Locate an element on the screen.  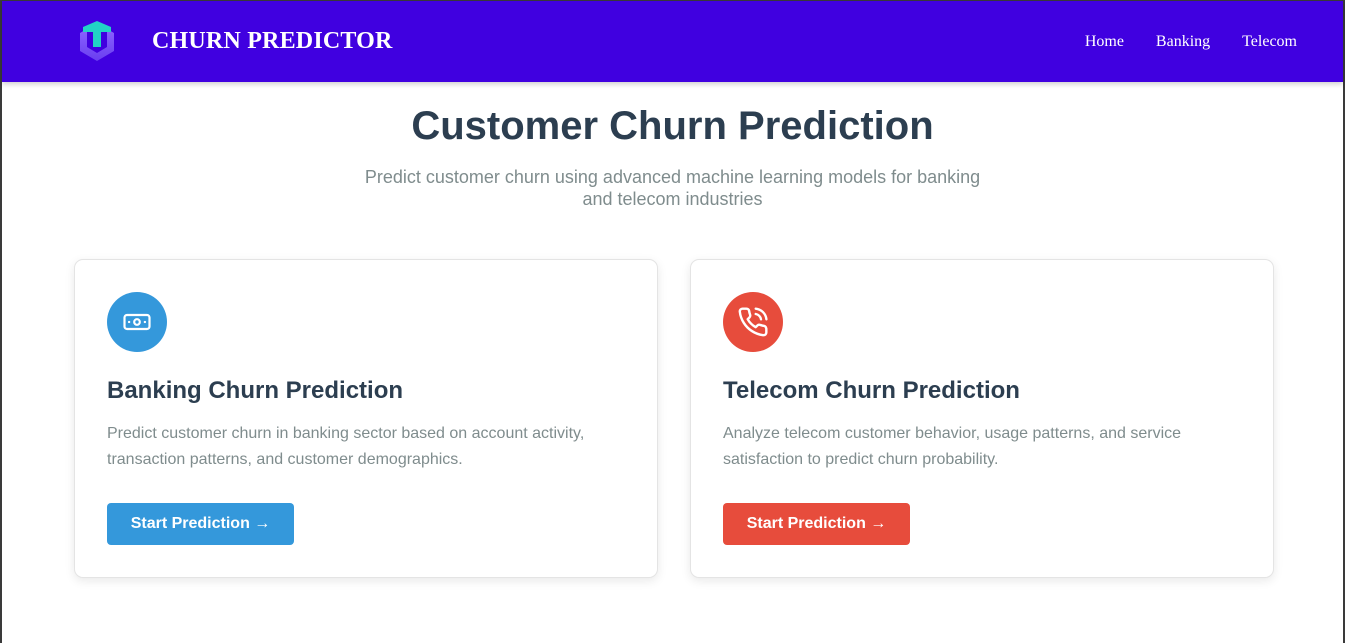
nav-link-banking: Banking is located at coordinates (1183, 42).